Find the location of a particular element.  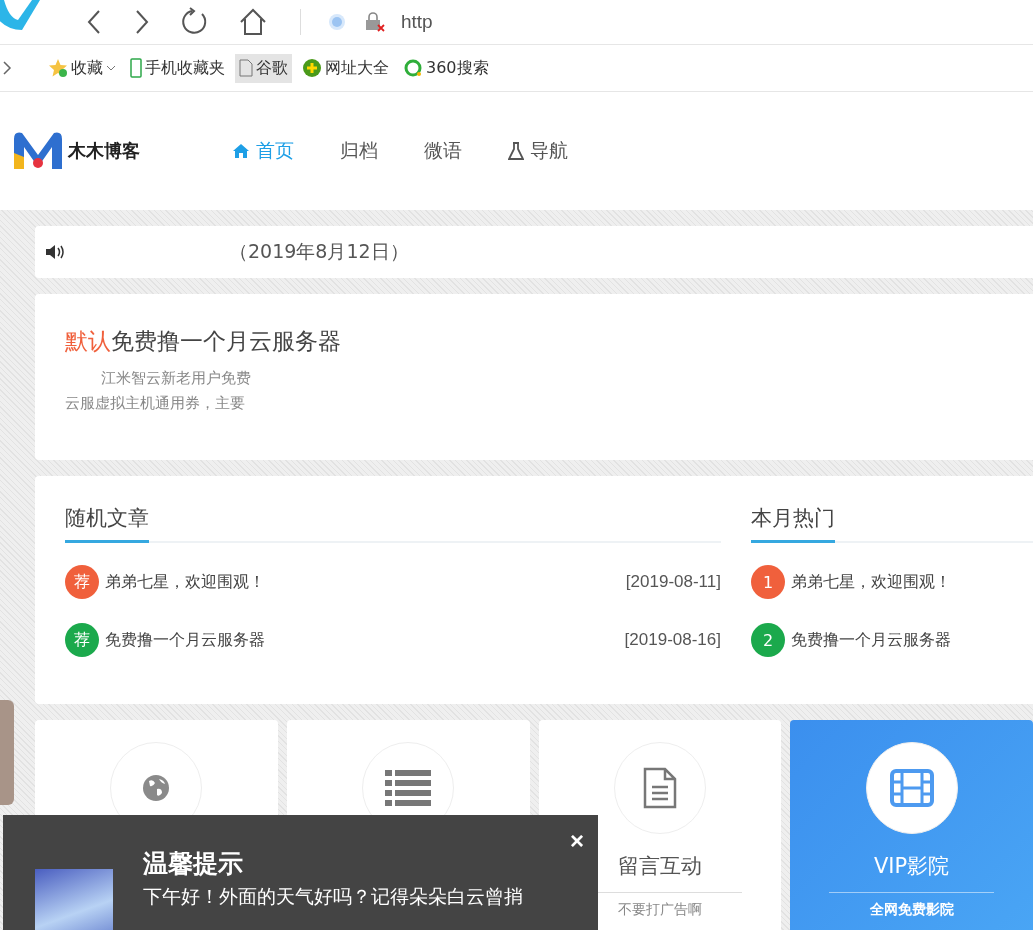

logo-text: 木木博客 is located at coordinates (104, 151).